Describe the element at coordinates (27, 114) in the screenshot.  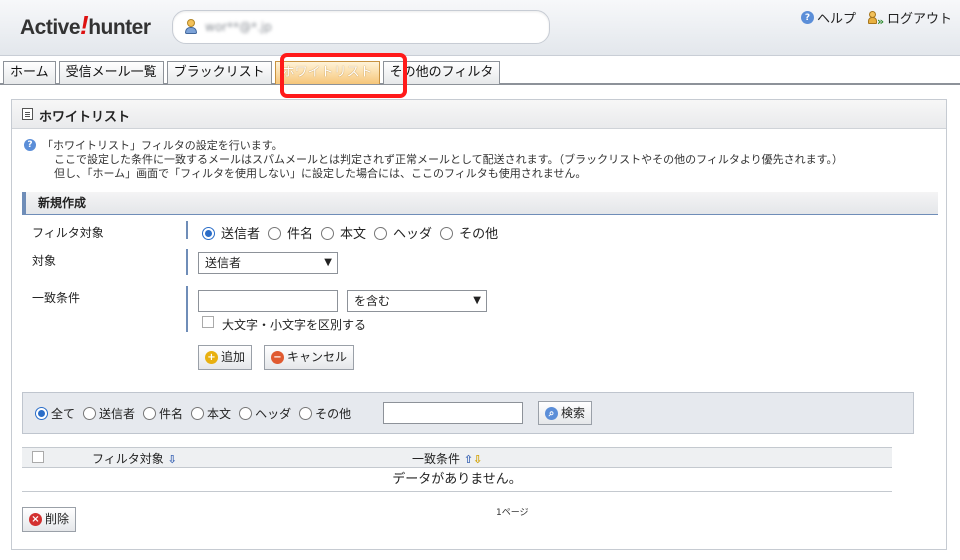
I see `document-icon` at that location.